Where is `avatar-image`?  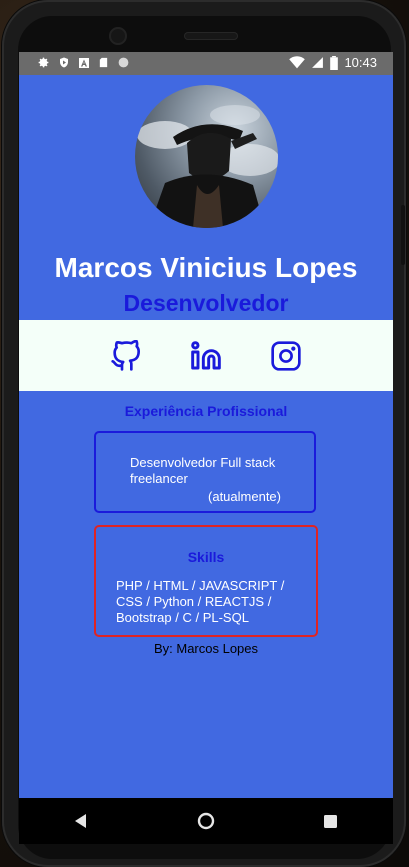 avatar-image is located at coordinates (207, 166).